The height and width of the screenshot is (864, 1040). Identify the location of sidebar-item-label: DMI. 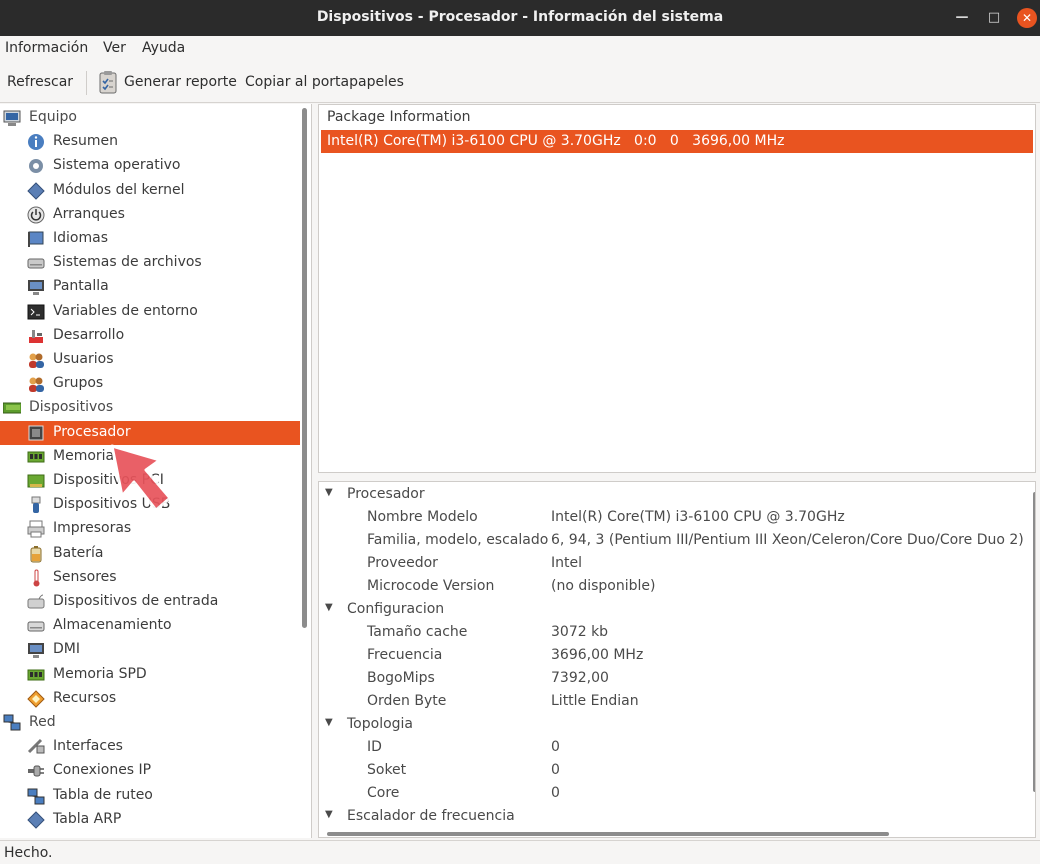
(66, 649).